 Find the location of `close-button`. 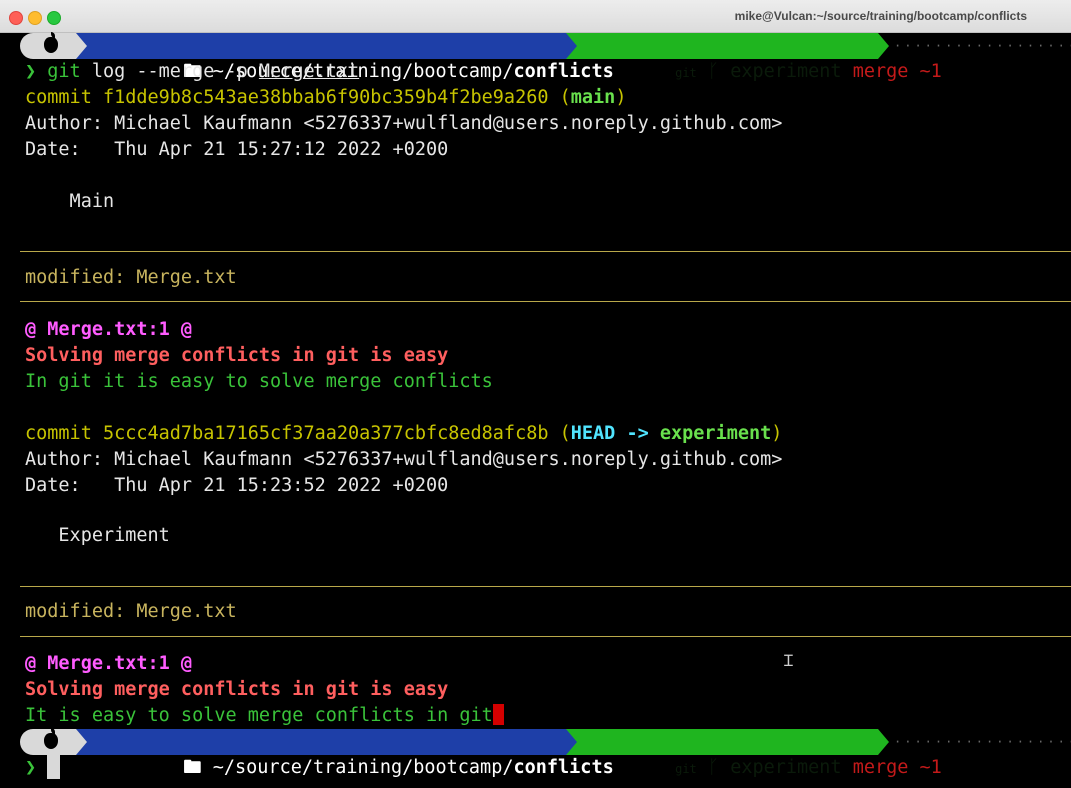

close-button is located at coordinates (16, 18).